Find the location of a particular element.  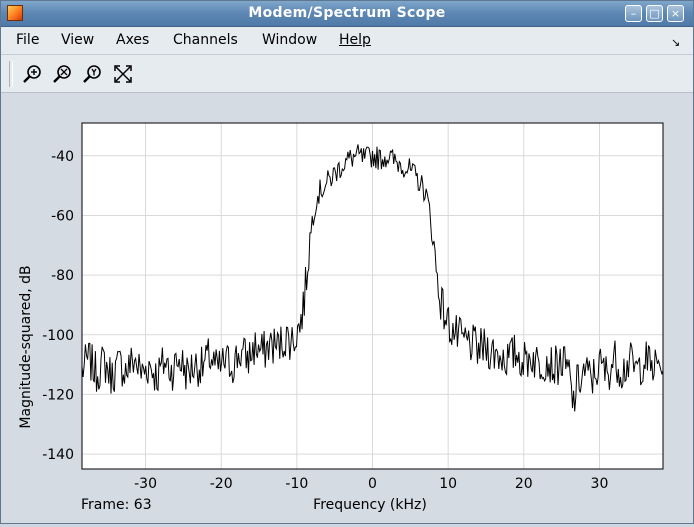

x-tick-label: 0 is located at coordinates (372, 484).